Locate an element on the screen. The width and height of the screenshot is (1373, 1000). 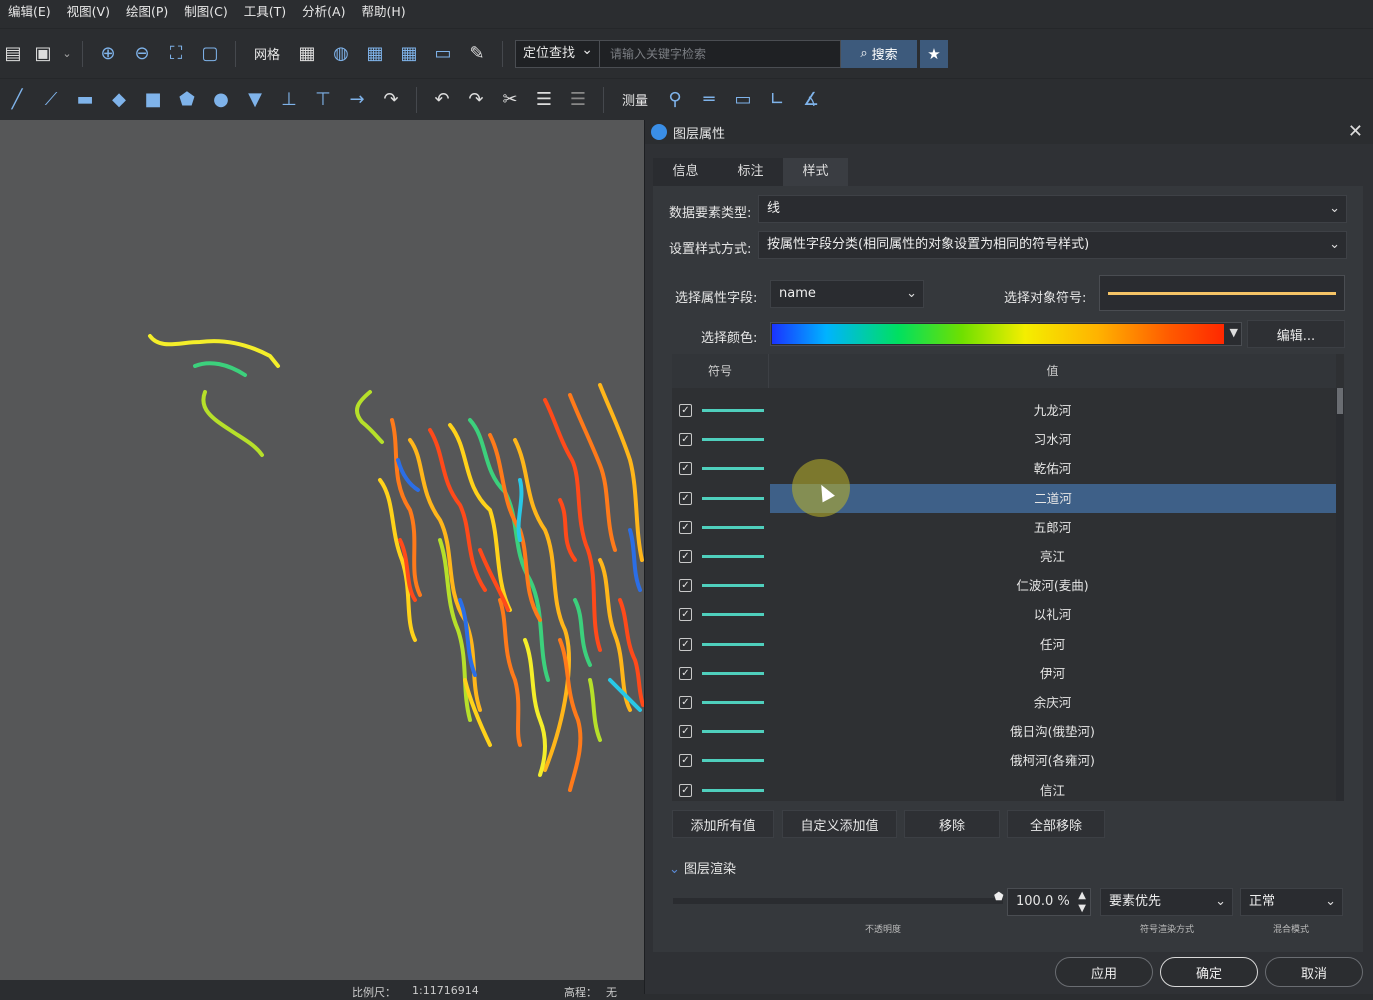
blend-mode-select: 正常 ⌄ is located at coordinates (1291, 902).